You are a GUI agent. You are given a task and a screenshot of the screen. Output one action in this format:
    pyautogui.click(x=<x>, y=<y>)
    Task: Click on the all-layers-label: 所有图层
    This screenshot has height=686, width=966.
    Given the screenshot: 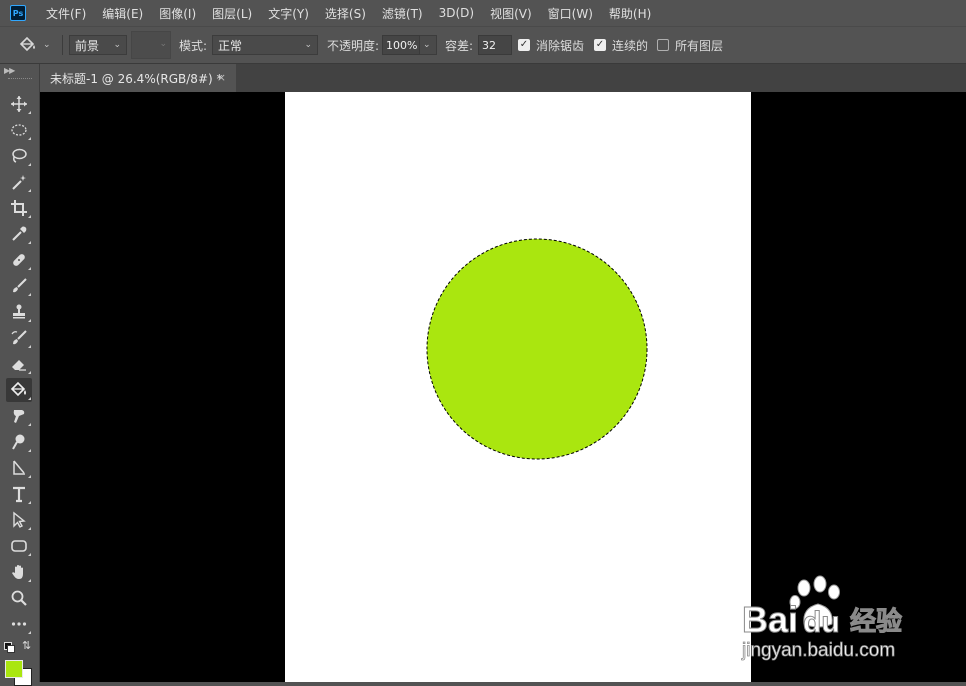 What is the action you would take?
    pyautogui.click(x=699, y=45)
    